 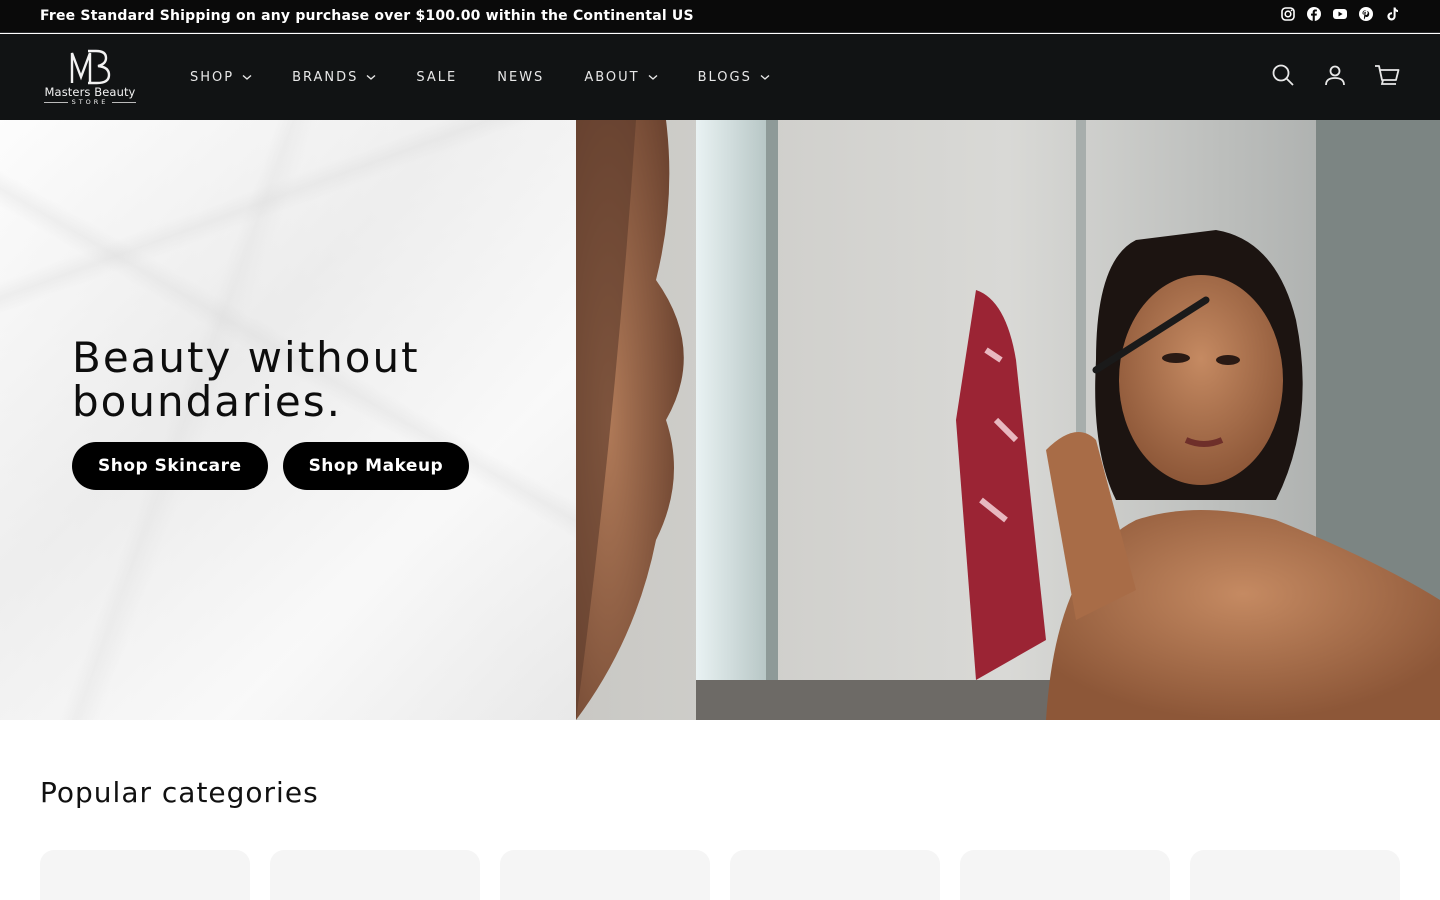 What do you see at coordinates (90, 67) in the screenshot?
I see `logo-monogram` at bounding box center [90, 67].